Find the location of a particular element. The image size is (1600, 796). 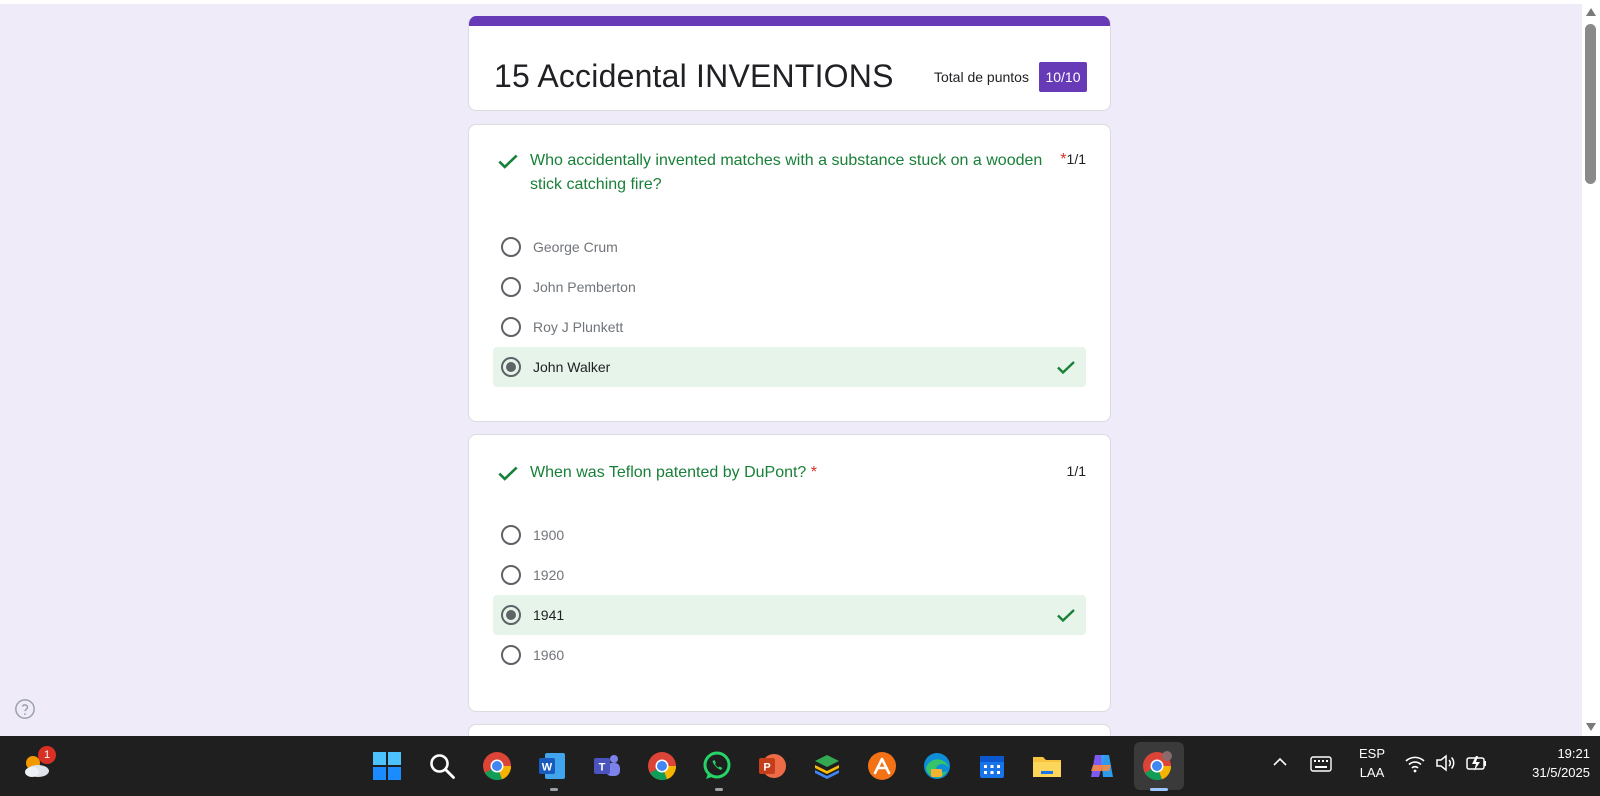

powerpoint-icon: P is located at coordinates (772, 766).